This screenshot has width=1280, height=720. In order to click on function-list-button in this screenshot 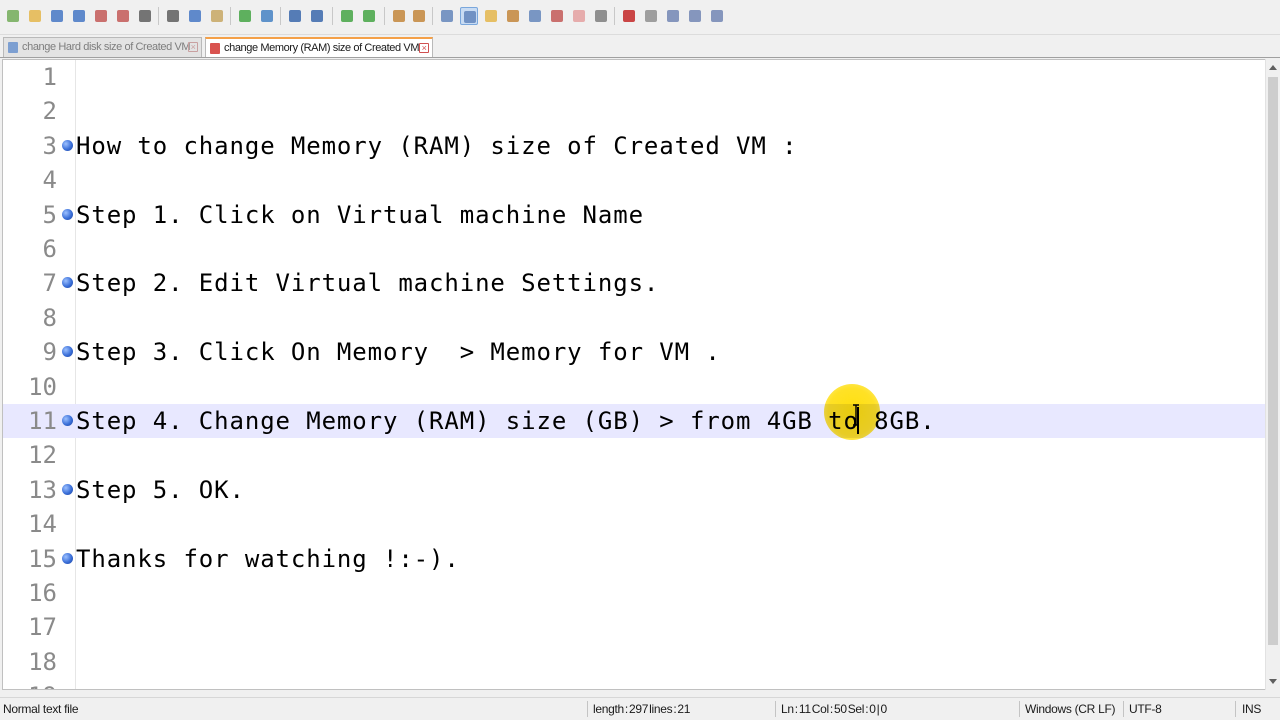, I will do `click(557, 16)`.